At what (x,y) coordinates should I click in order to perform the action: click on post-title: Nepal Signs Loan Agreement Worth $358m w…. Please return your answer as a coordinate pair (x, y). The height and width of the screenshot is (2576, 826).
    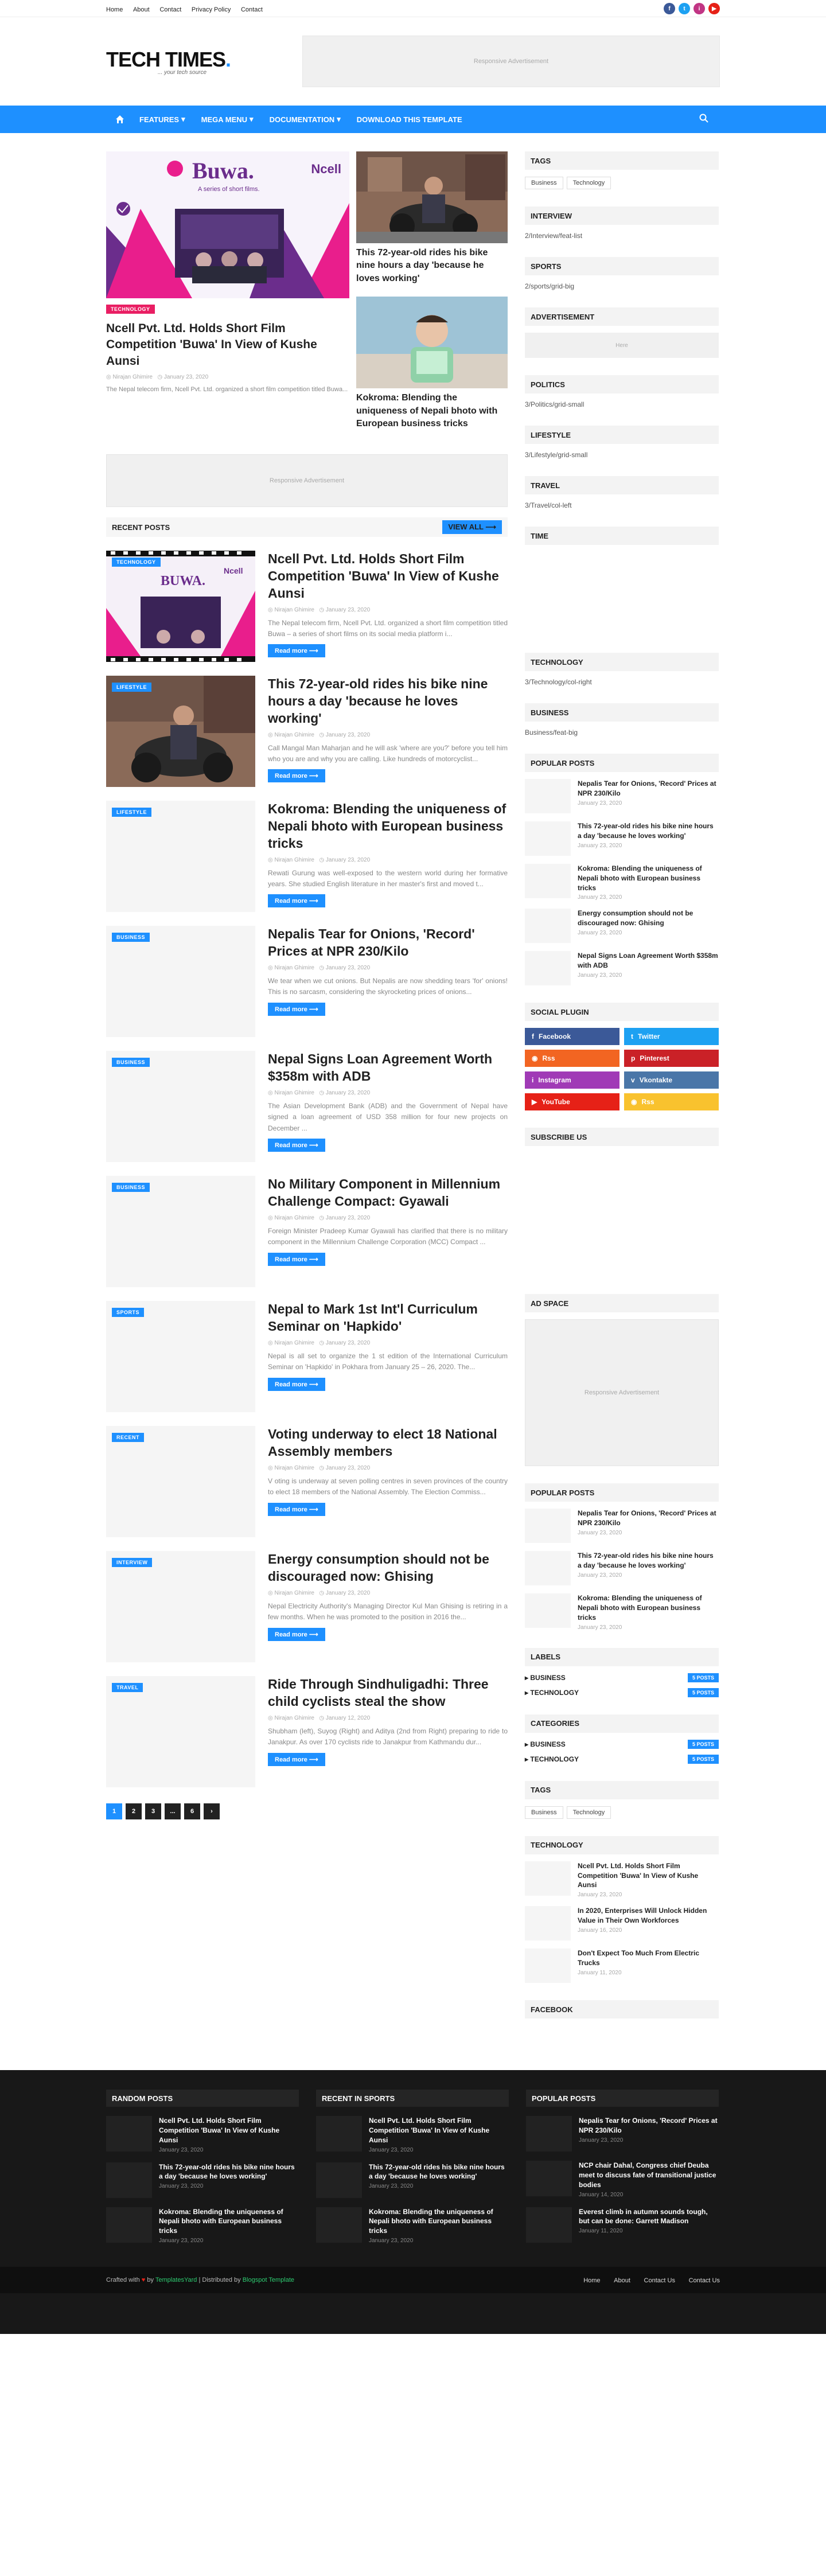
    Looking at the image, I should click on (388, 1068).